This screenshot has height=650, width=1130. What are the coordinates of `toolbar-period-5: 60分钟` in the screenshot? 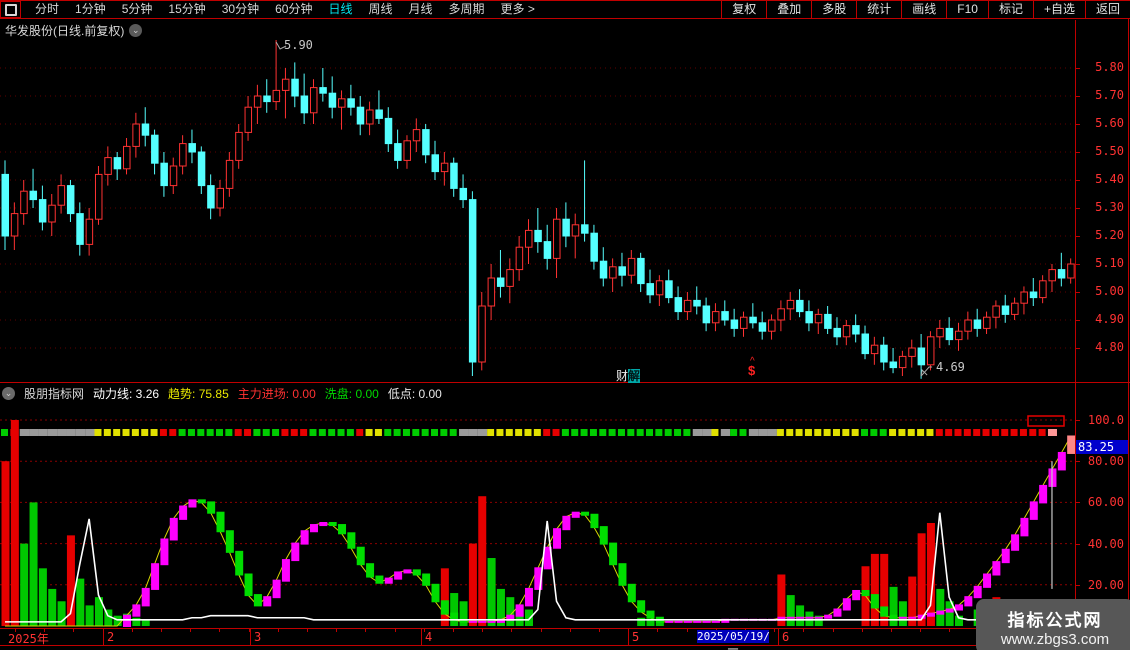 It's located at (293, 9).